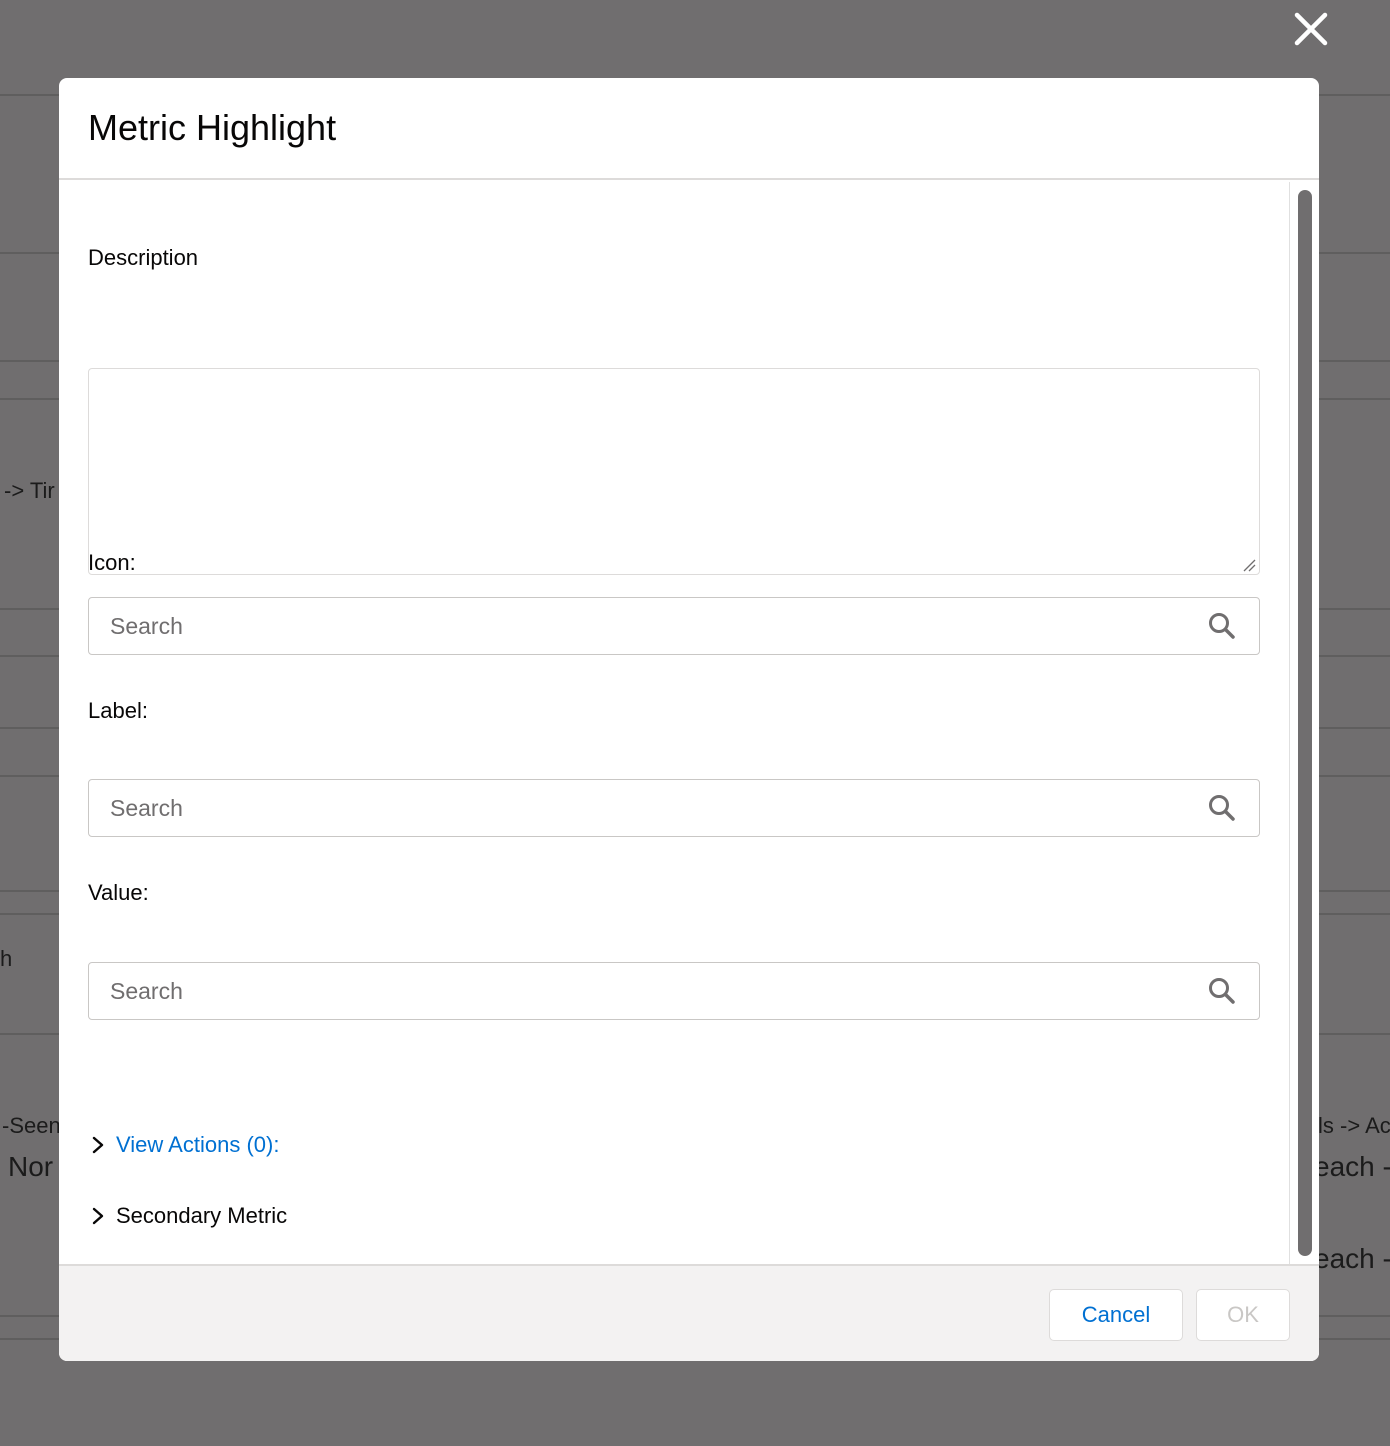 The height and width of the screenshot is (1446, 1390). I want to click on secondary-metric-toggle: Secondary Metric, so click(187, 1216).